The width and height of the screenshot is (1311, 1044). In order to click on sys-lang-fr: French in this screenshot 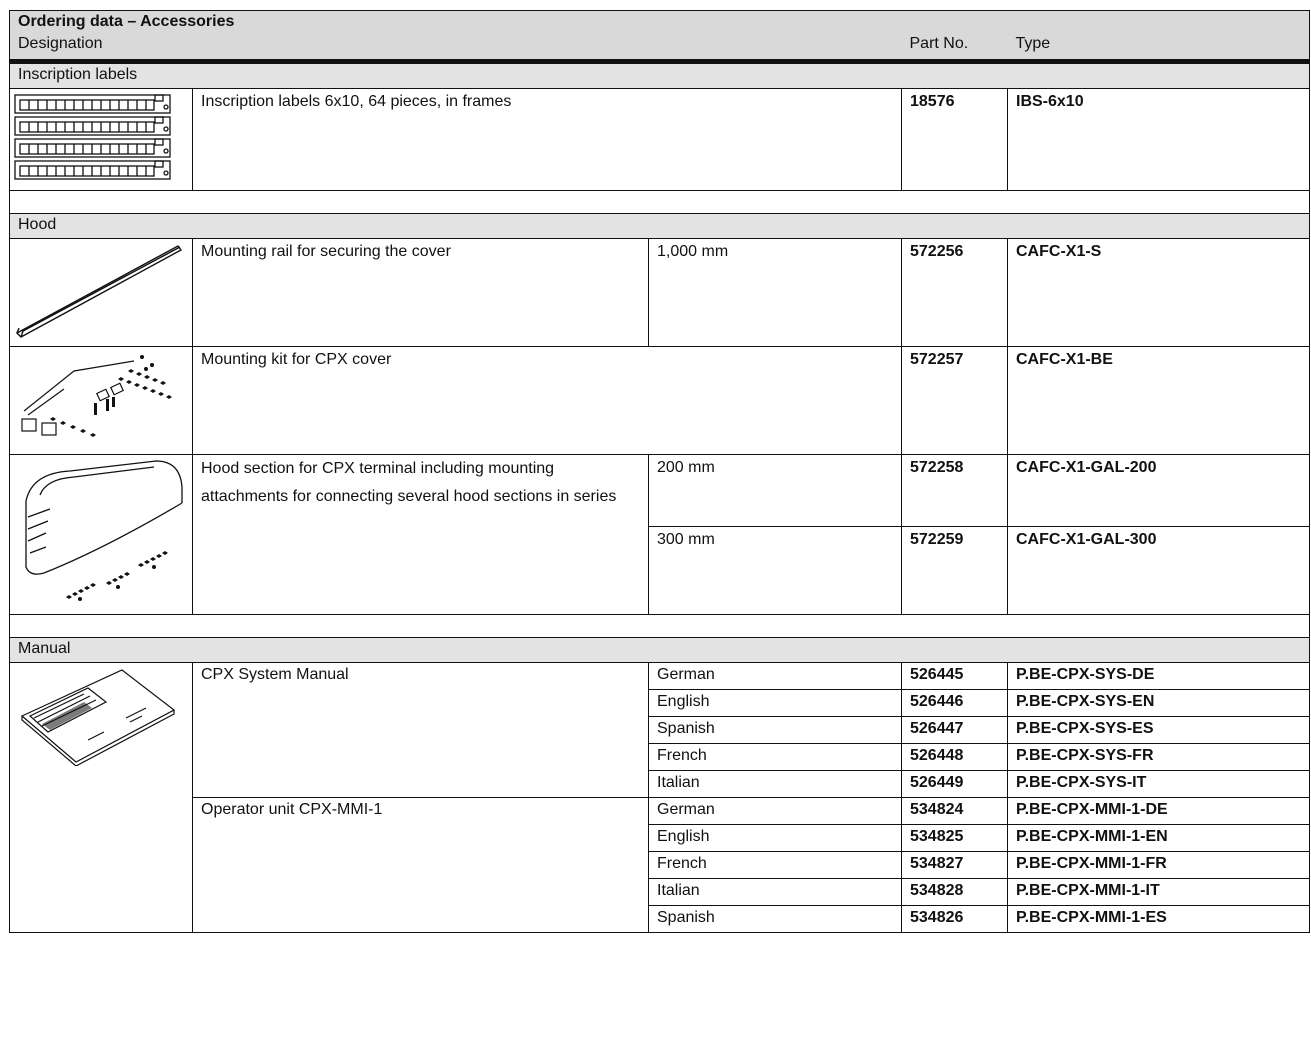, I will do `click(775, 757)`.